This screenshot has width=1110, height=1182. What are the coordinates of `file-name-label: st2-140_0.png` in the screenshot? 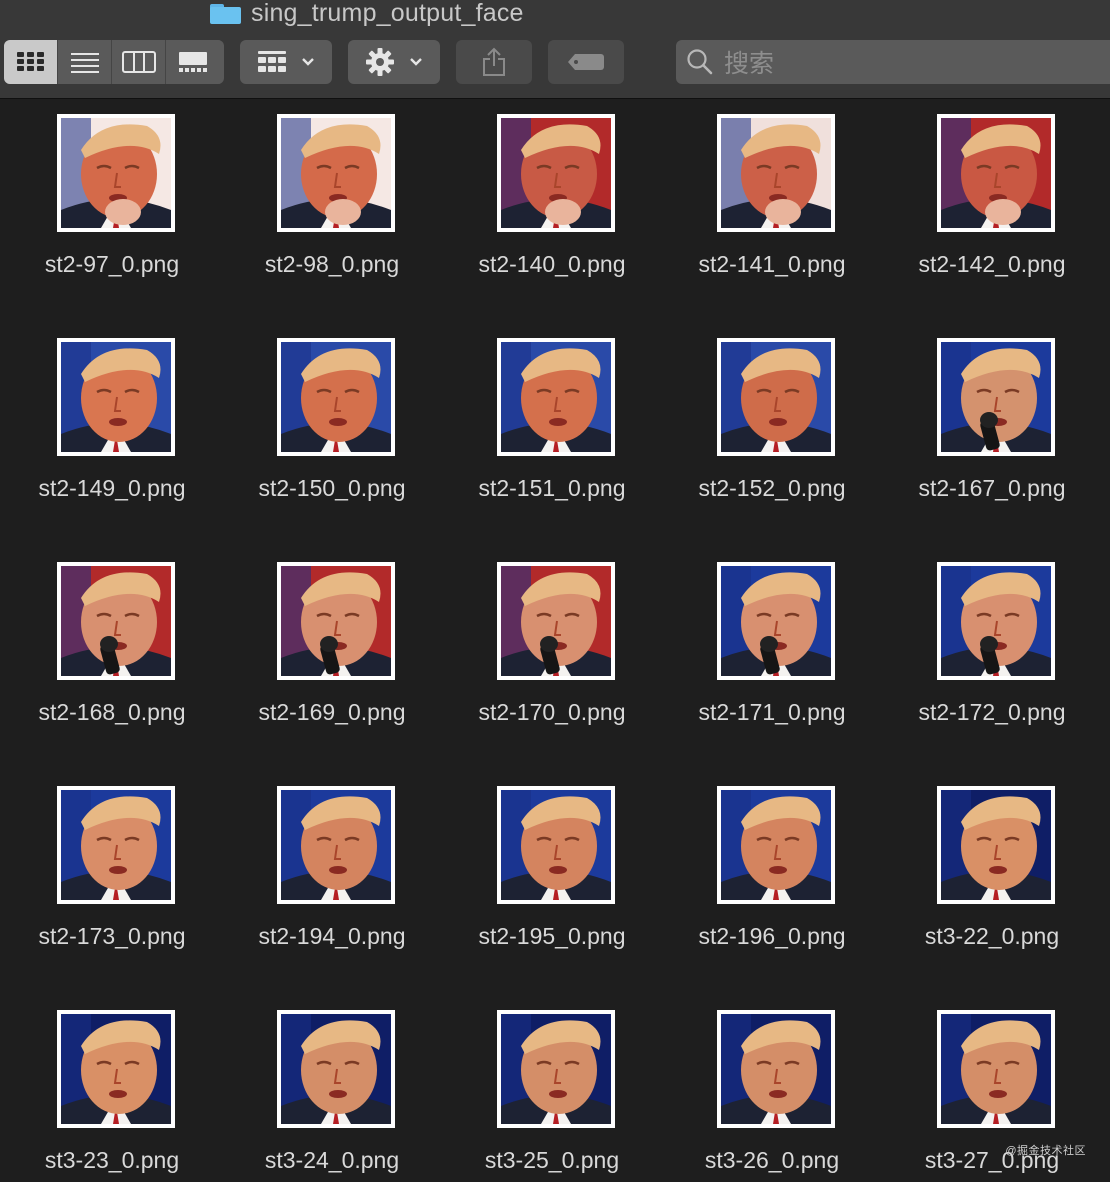 It's located at (552, 264).